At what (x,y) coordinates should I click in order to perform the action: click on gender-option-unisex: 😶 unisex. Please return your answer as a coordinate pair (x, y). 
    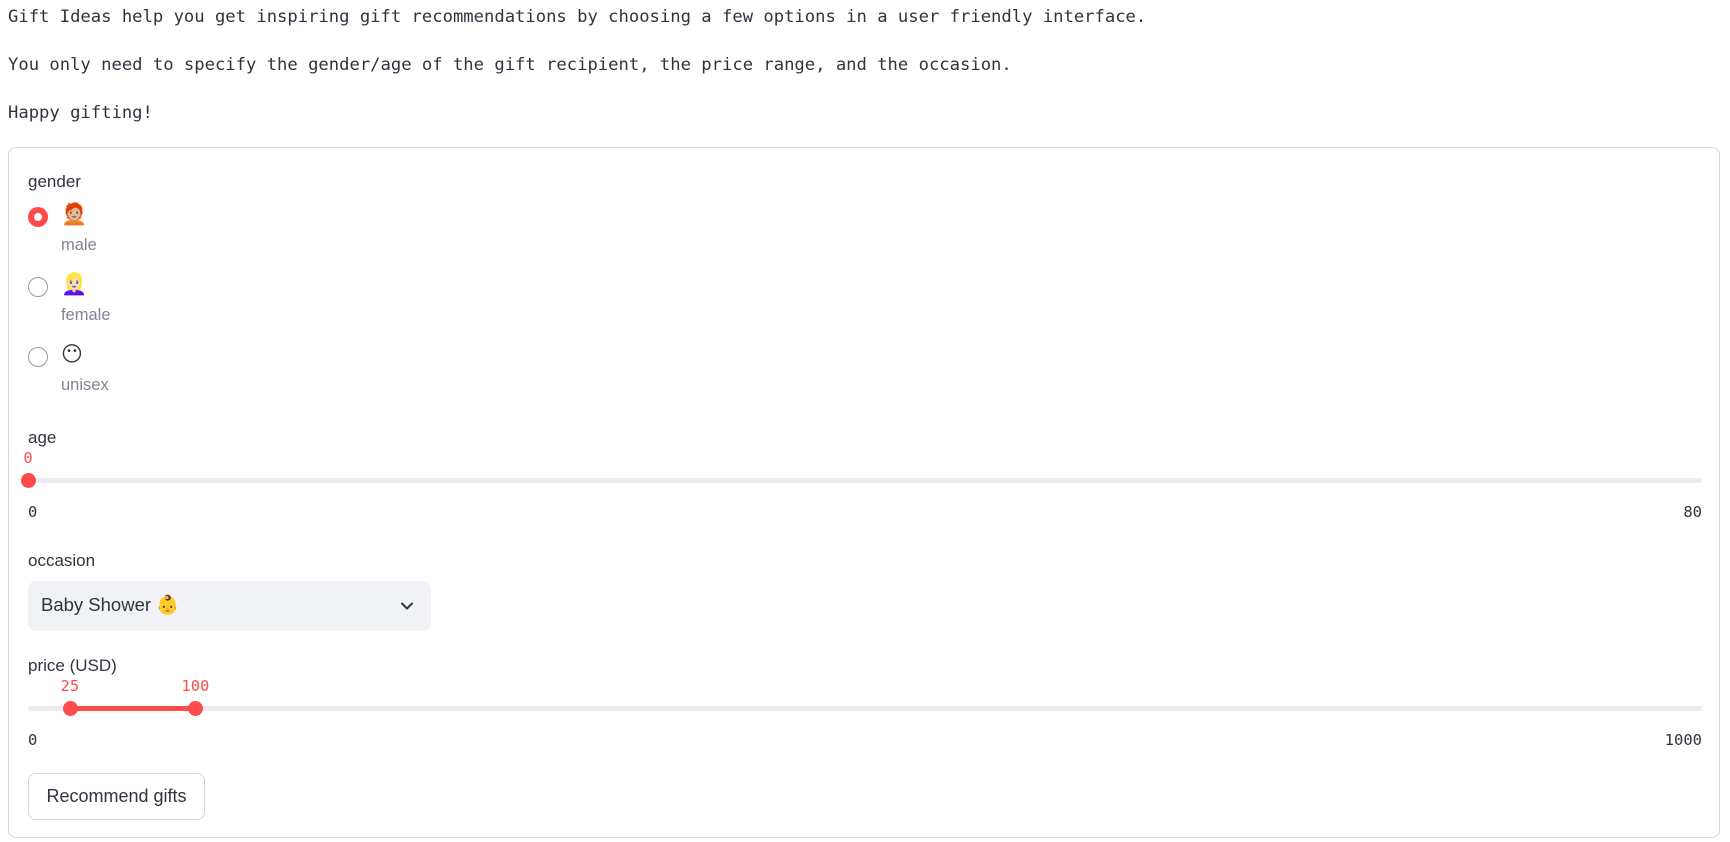
    Looking at the image, I should click on (178, 366).